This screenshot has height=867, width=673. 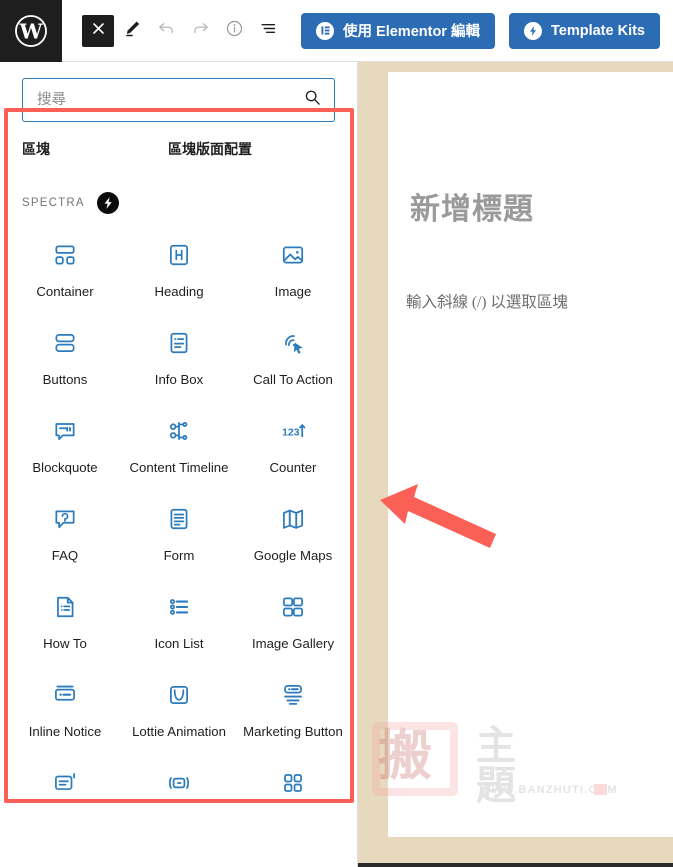 What do you see at coordinates (179, 364) in the screenshot?
I see `block-item: Info Box` at bounding box center [179, 364].